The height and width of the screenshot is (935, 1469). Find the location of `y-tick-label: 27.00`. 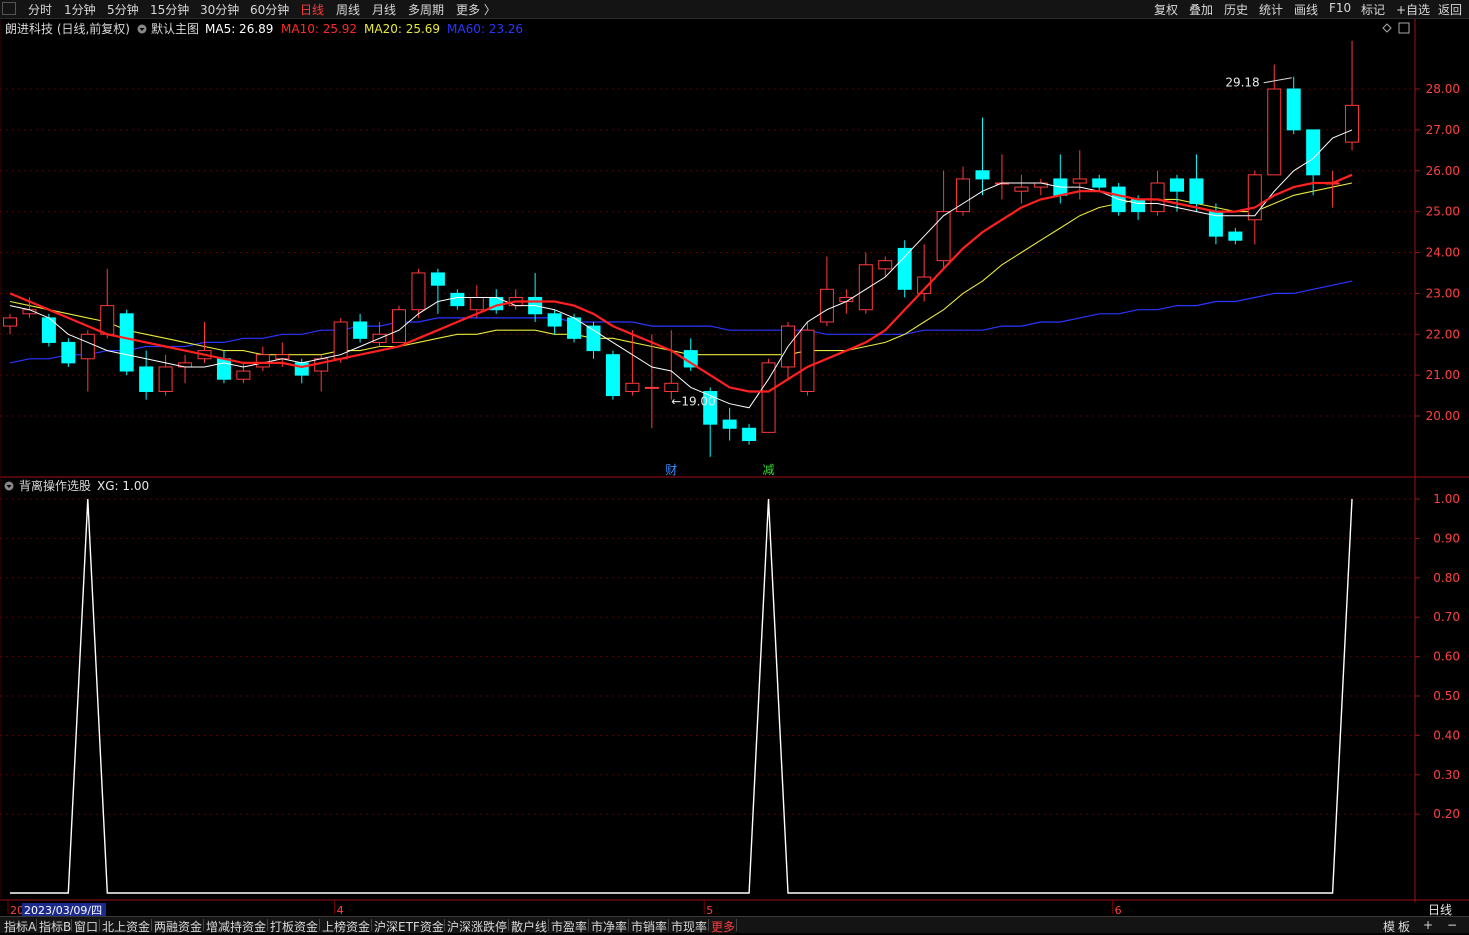

y-tick-label: 27.00 is located at coordinates (1443, 130).